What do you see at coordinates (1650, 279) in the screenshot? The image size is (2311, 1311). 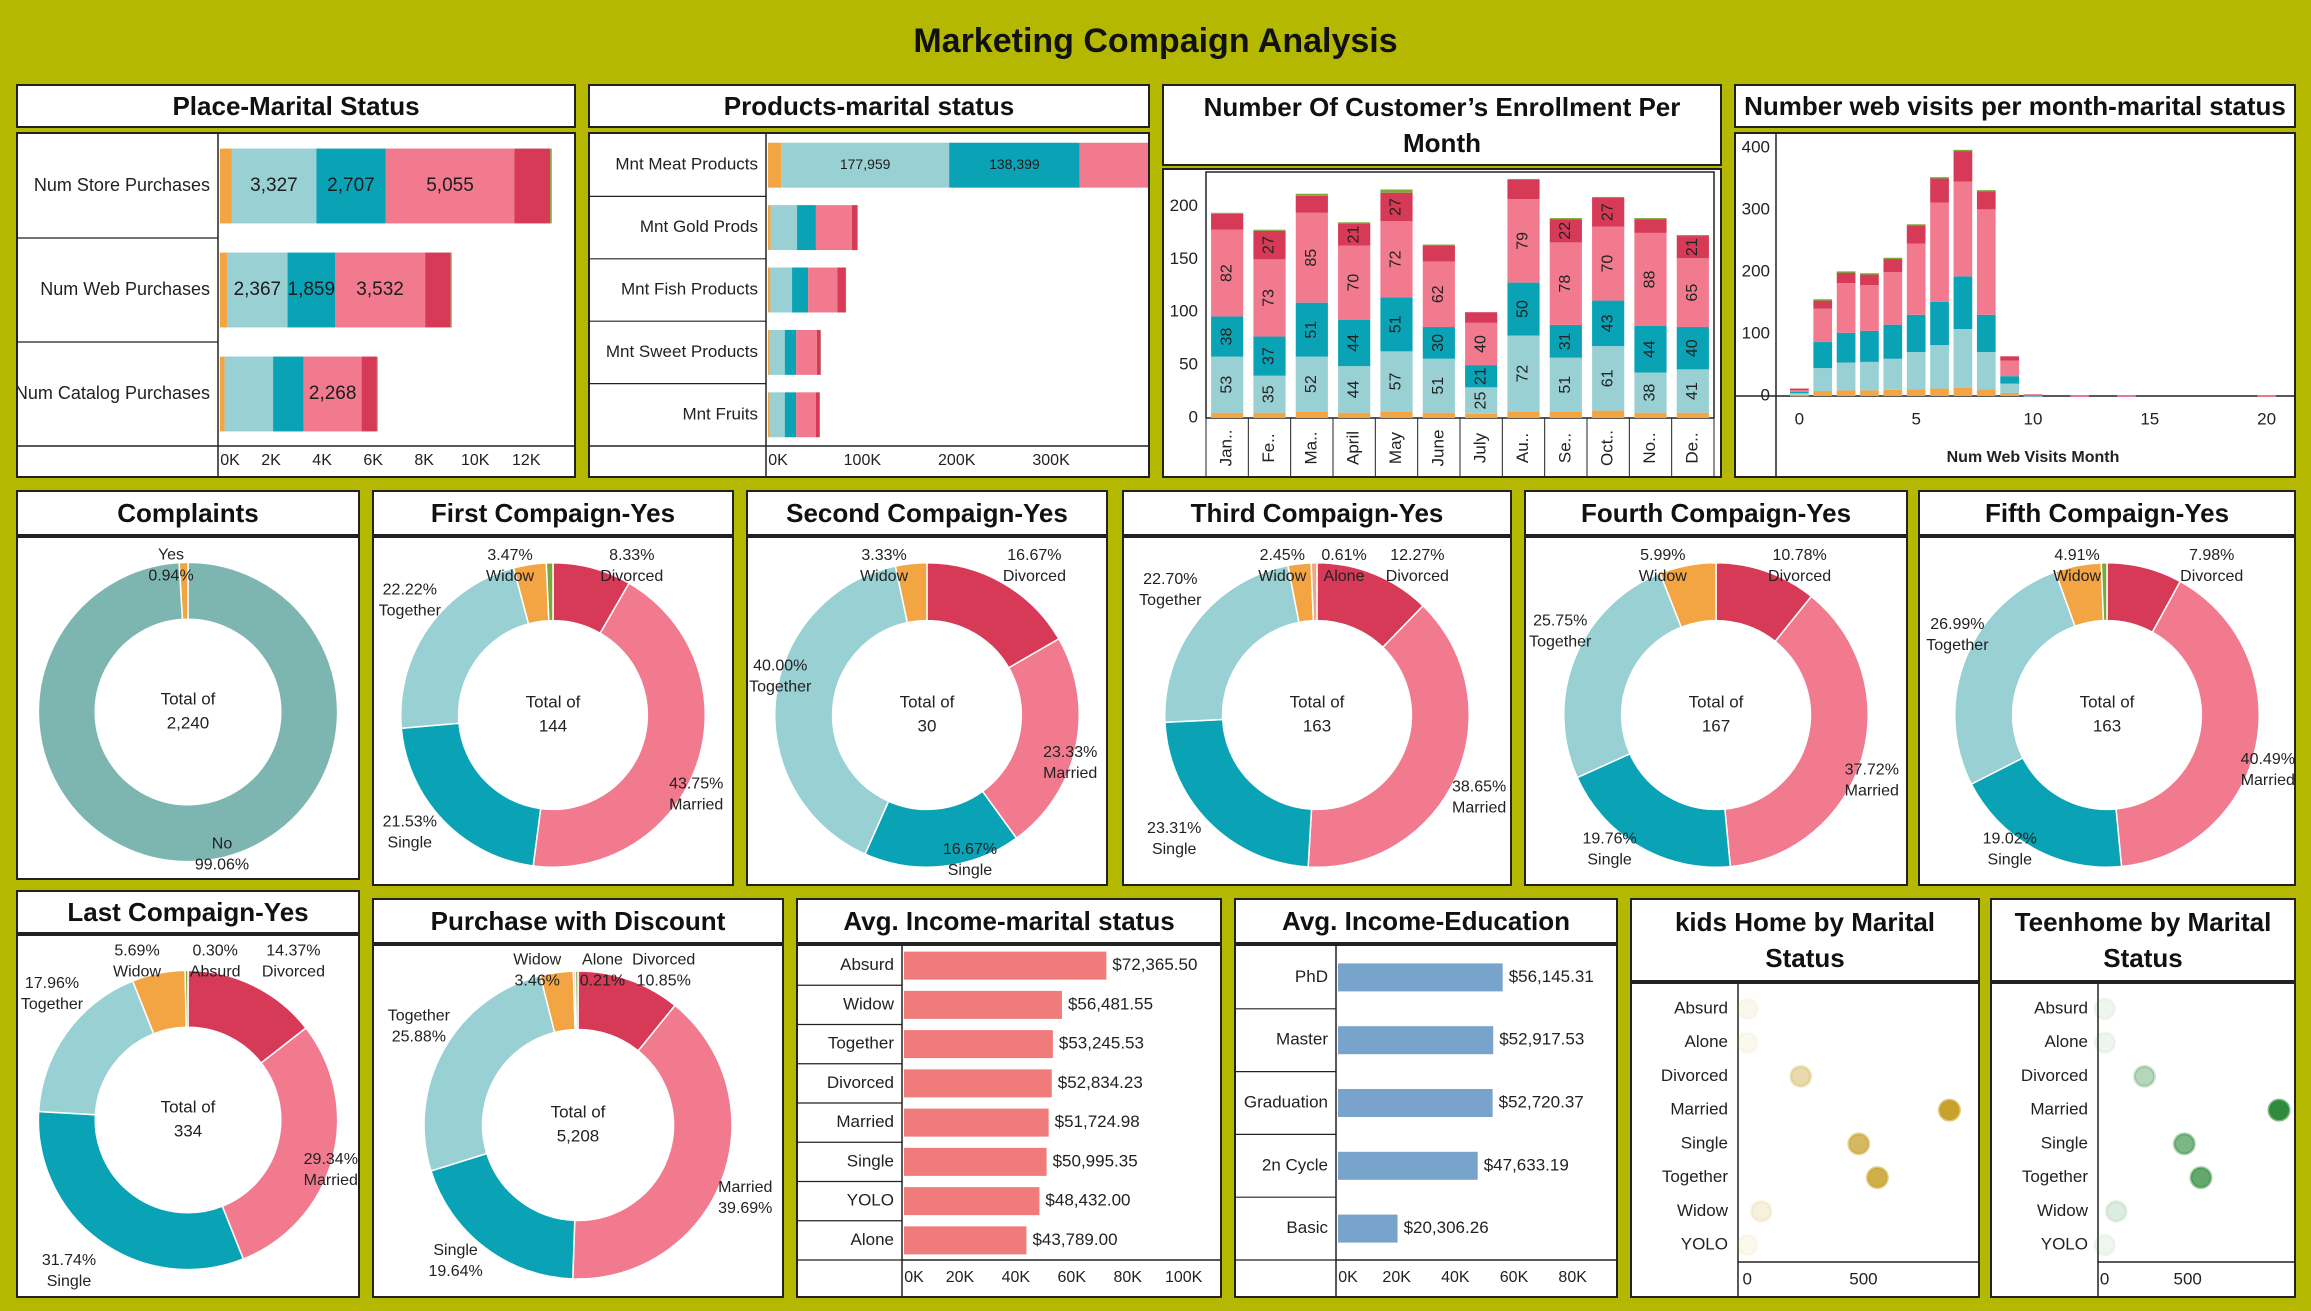 I see `data-label: 88` at bounding box center [1650, 279].